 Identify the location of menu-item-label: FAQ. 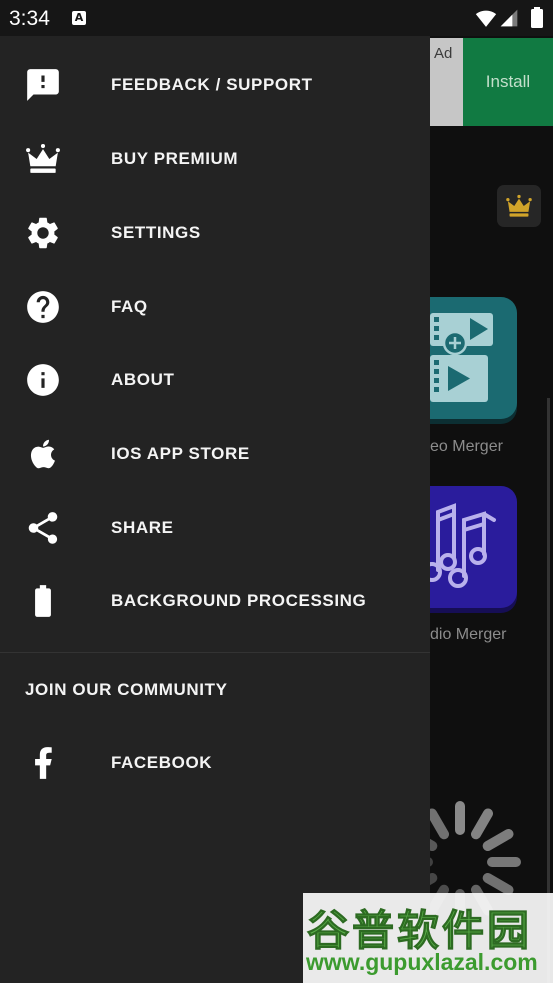
(129, 306).